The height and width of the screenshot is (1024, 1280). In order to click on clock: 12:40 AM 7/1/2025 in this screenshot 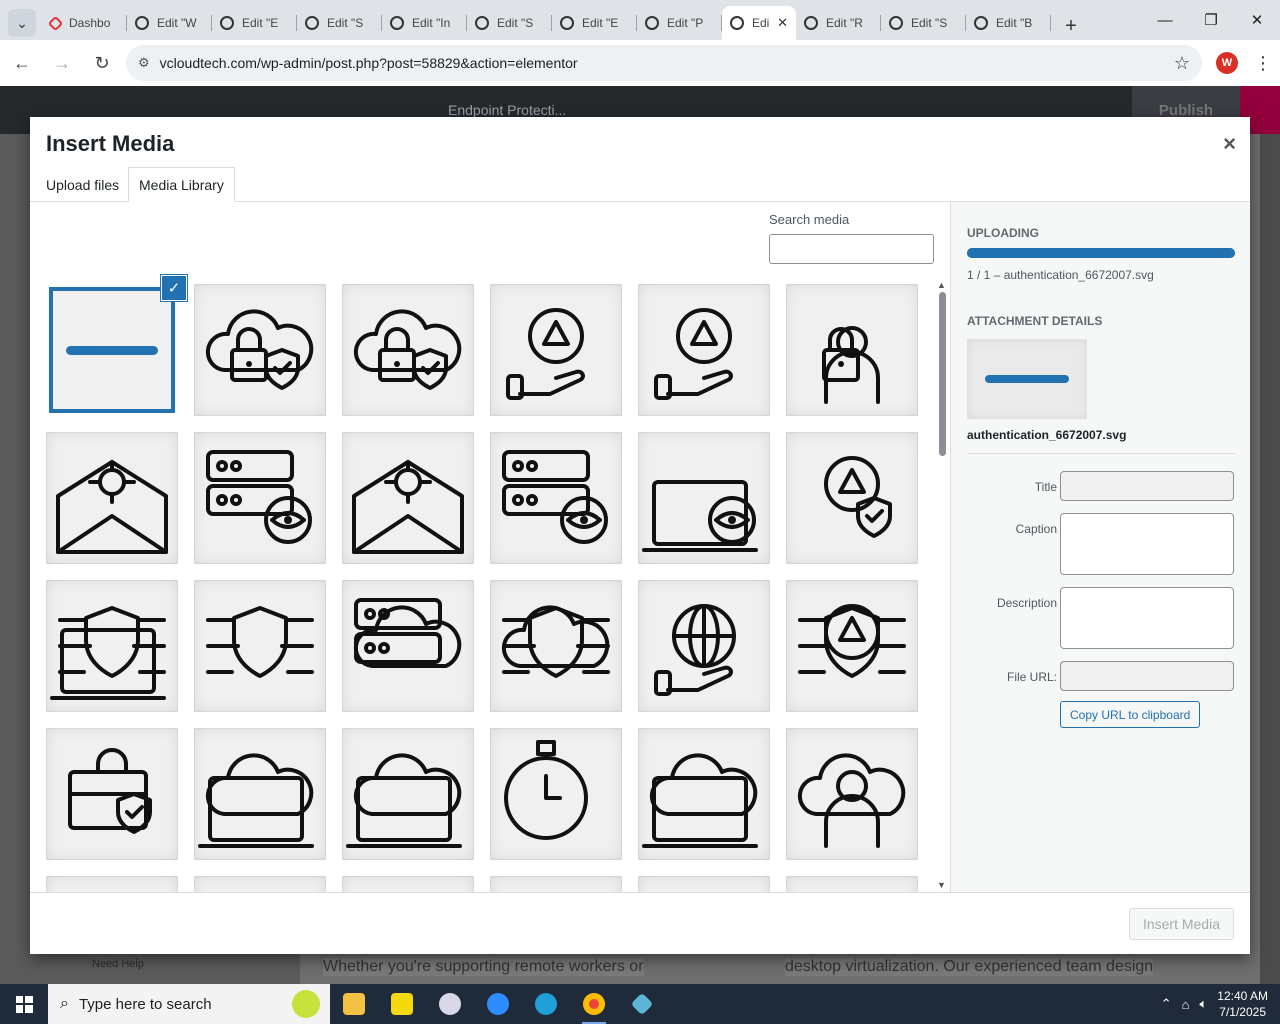, I will do `click(1242, 1004)`.